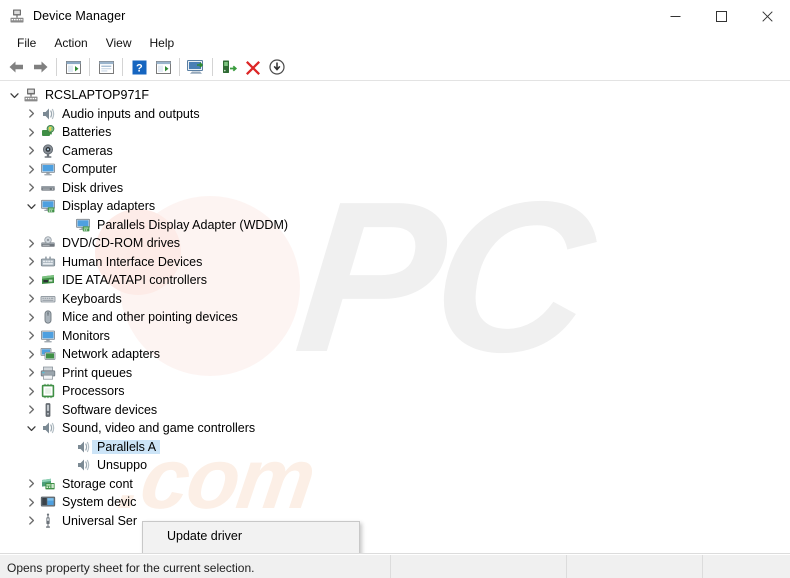 This screenshot has height=578, width=790. What do you see at coordinates (131, 113) in the screenshot?
I see `tree-node-label: Audio inputs and outputs` at bounding box center [131, 113].